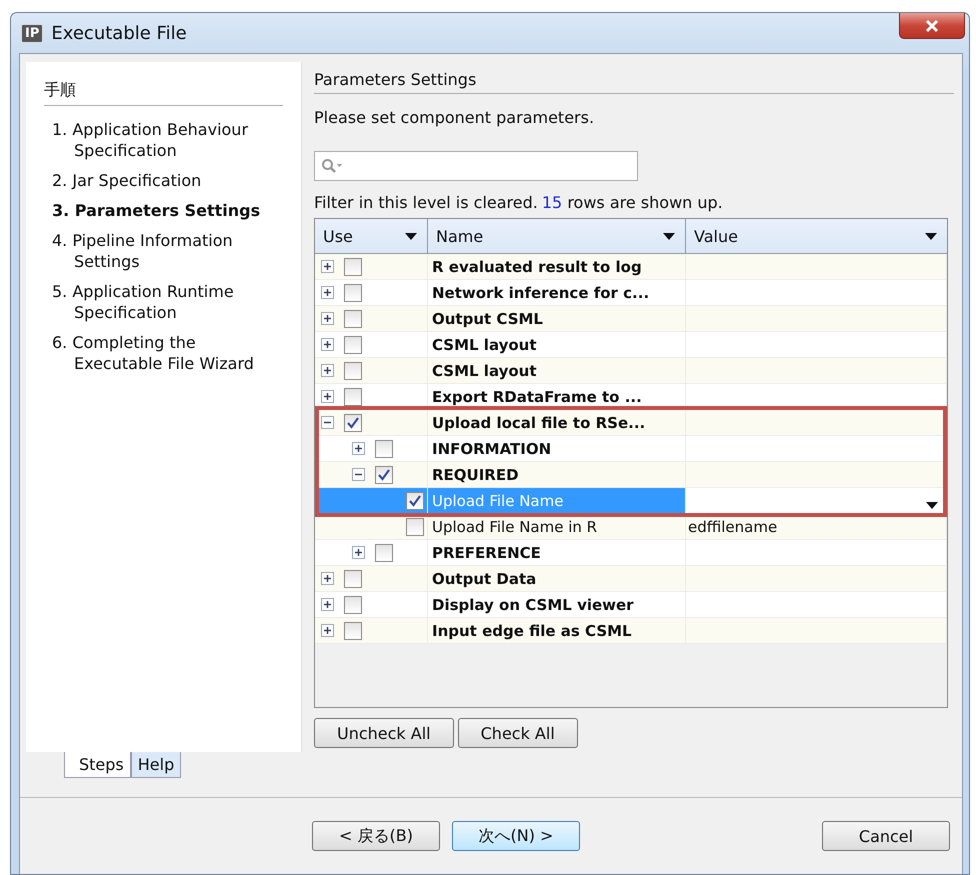  Describe the element at coordinates (634, 82) in the screenshot. I see `section-title: Parameters Settings` at that location.